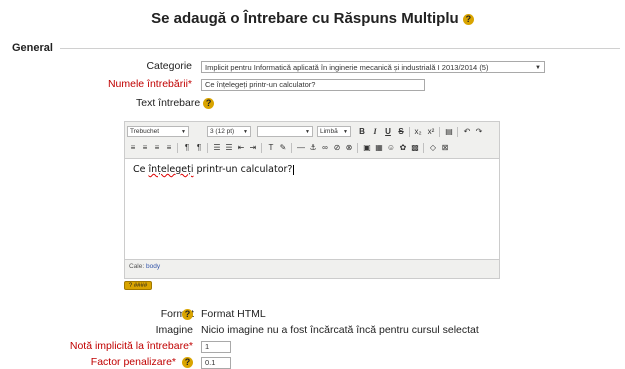 The height and width of the screenshot is (369, 625). What do you see at coordinates (209, 103) in the screenshot?
I see `question-text-help-icon: ?` at bounding box center [209, 103].